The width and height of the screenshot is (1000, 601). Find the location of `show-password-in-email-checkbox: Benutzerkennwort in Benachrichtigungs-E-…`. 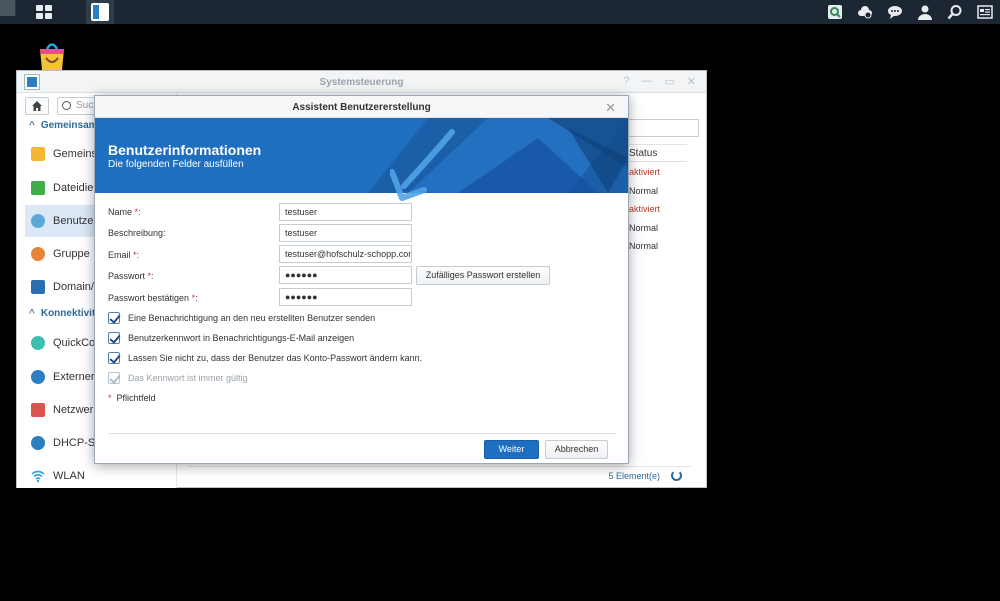

show-password-in-email-checkbox: Benutzerkennwort in Benachrichtigungs-E-… is located at coordinates (231, 338).